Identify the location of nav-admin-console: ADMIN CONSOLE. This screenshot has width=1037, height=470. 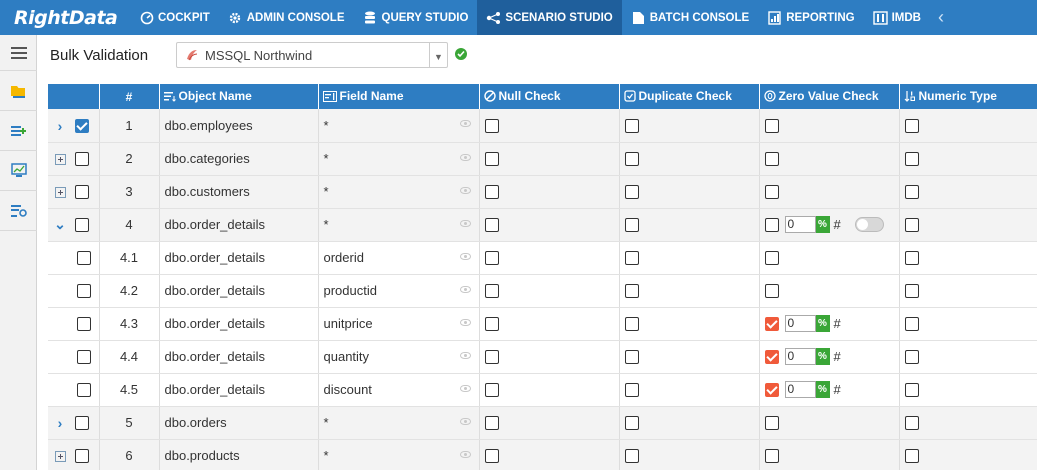
(286, 17).